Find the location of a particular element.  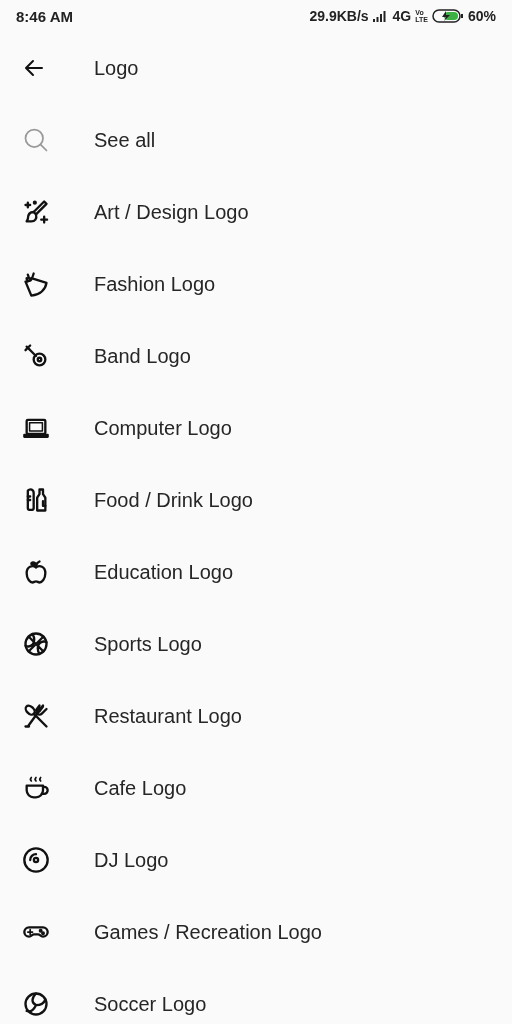

battery-level: 60% is located at coordinates (481, 16).